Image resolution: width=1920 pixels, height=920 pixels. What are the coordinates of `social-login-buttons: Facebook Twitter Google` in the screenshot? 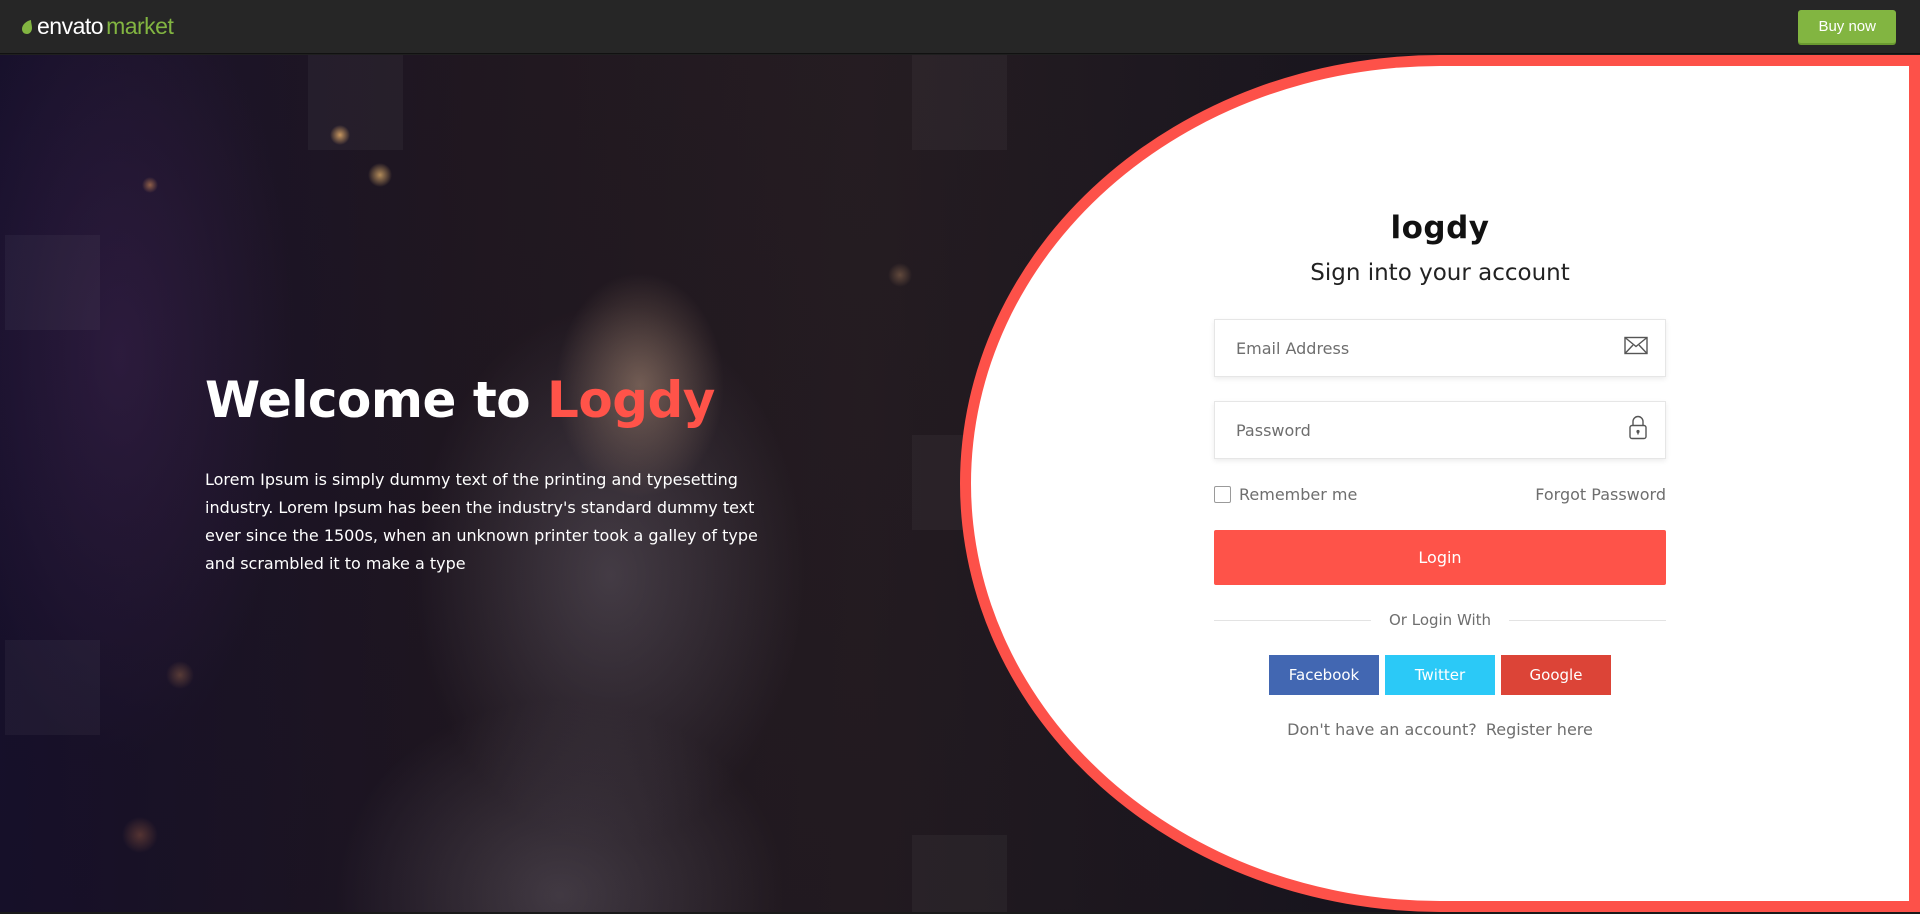 It's located at (1440, 675).